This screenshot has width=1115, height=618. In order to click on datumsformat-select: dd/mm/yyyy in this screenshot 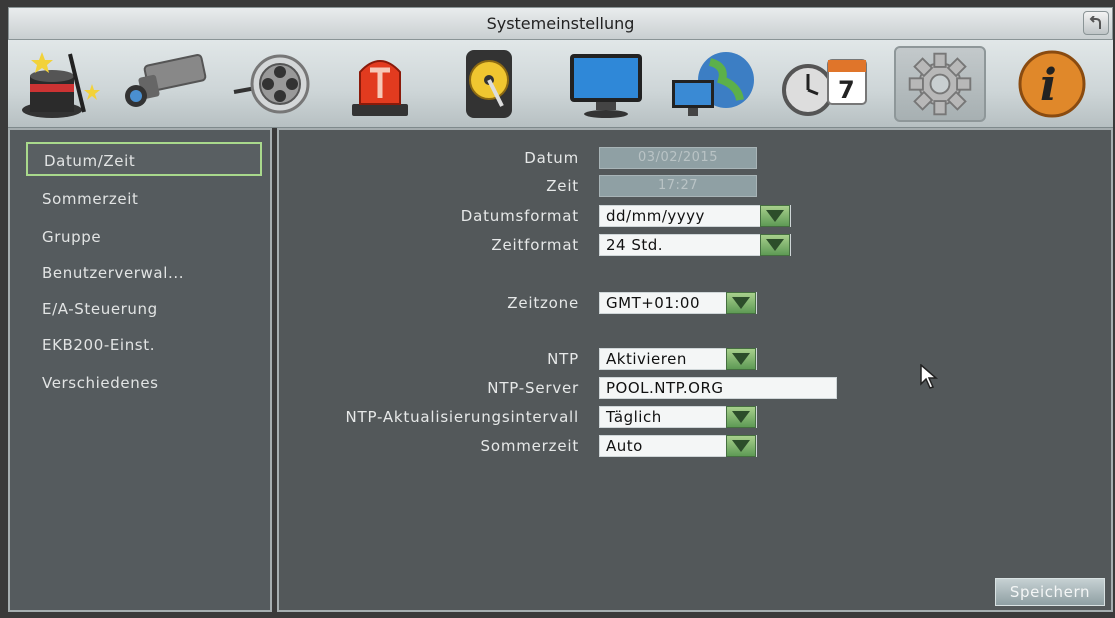, I will do `click(695, 216)`.